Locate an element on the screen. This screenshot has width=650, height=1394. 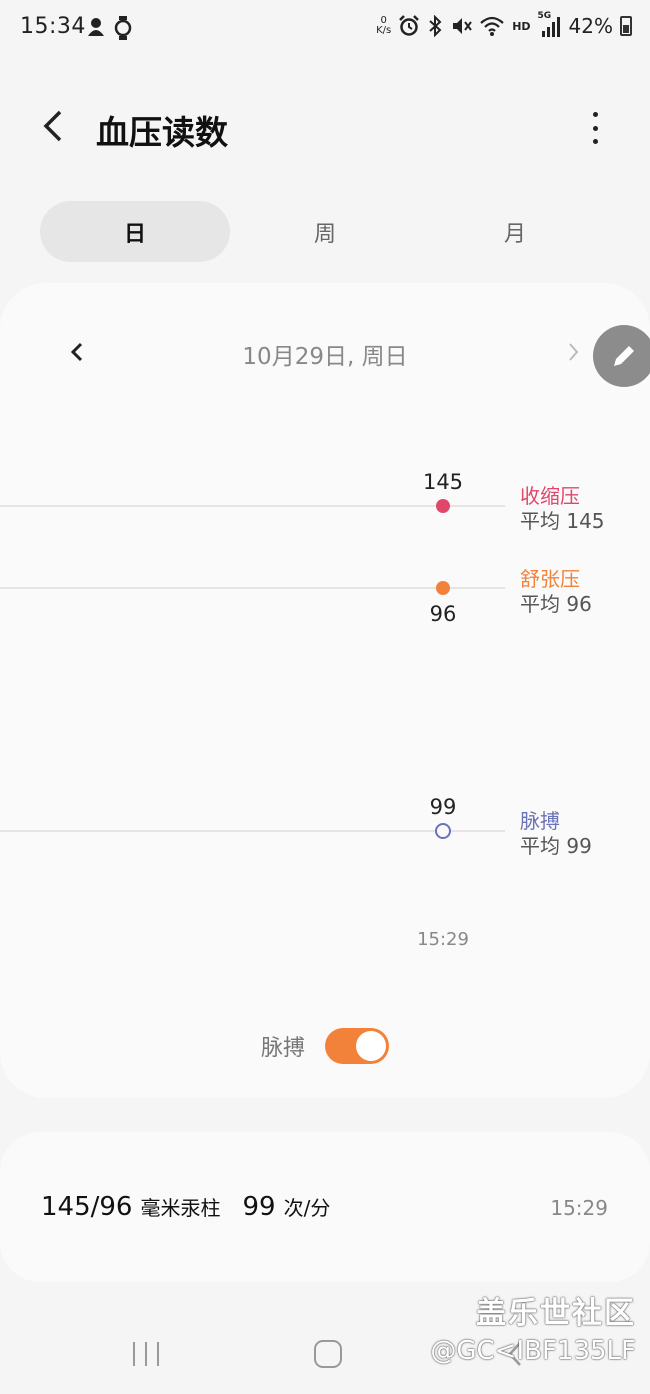
battery-icon is located at coordinates (626, 26).